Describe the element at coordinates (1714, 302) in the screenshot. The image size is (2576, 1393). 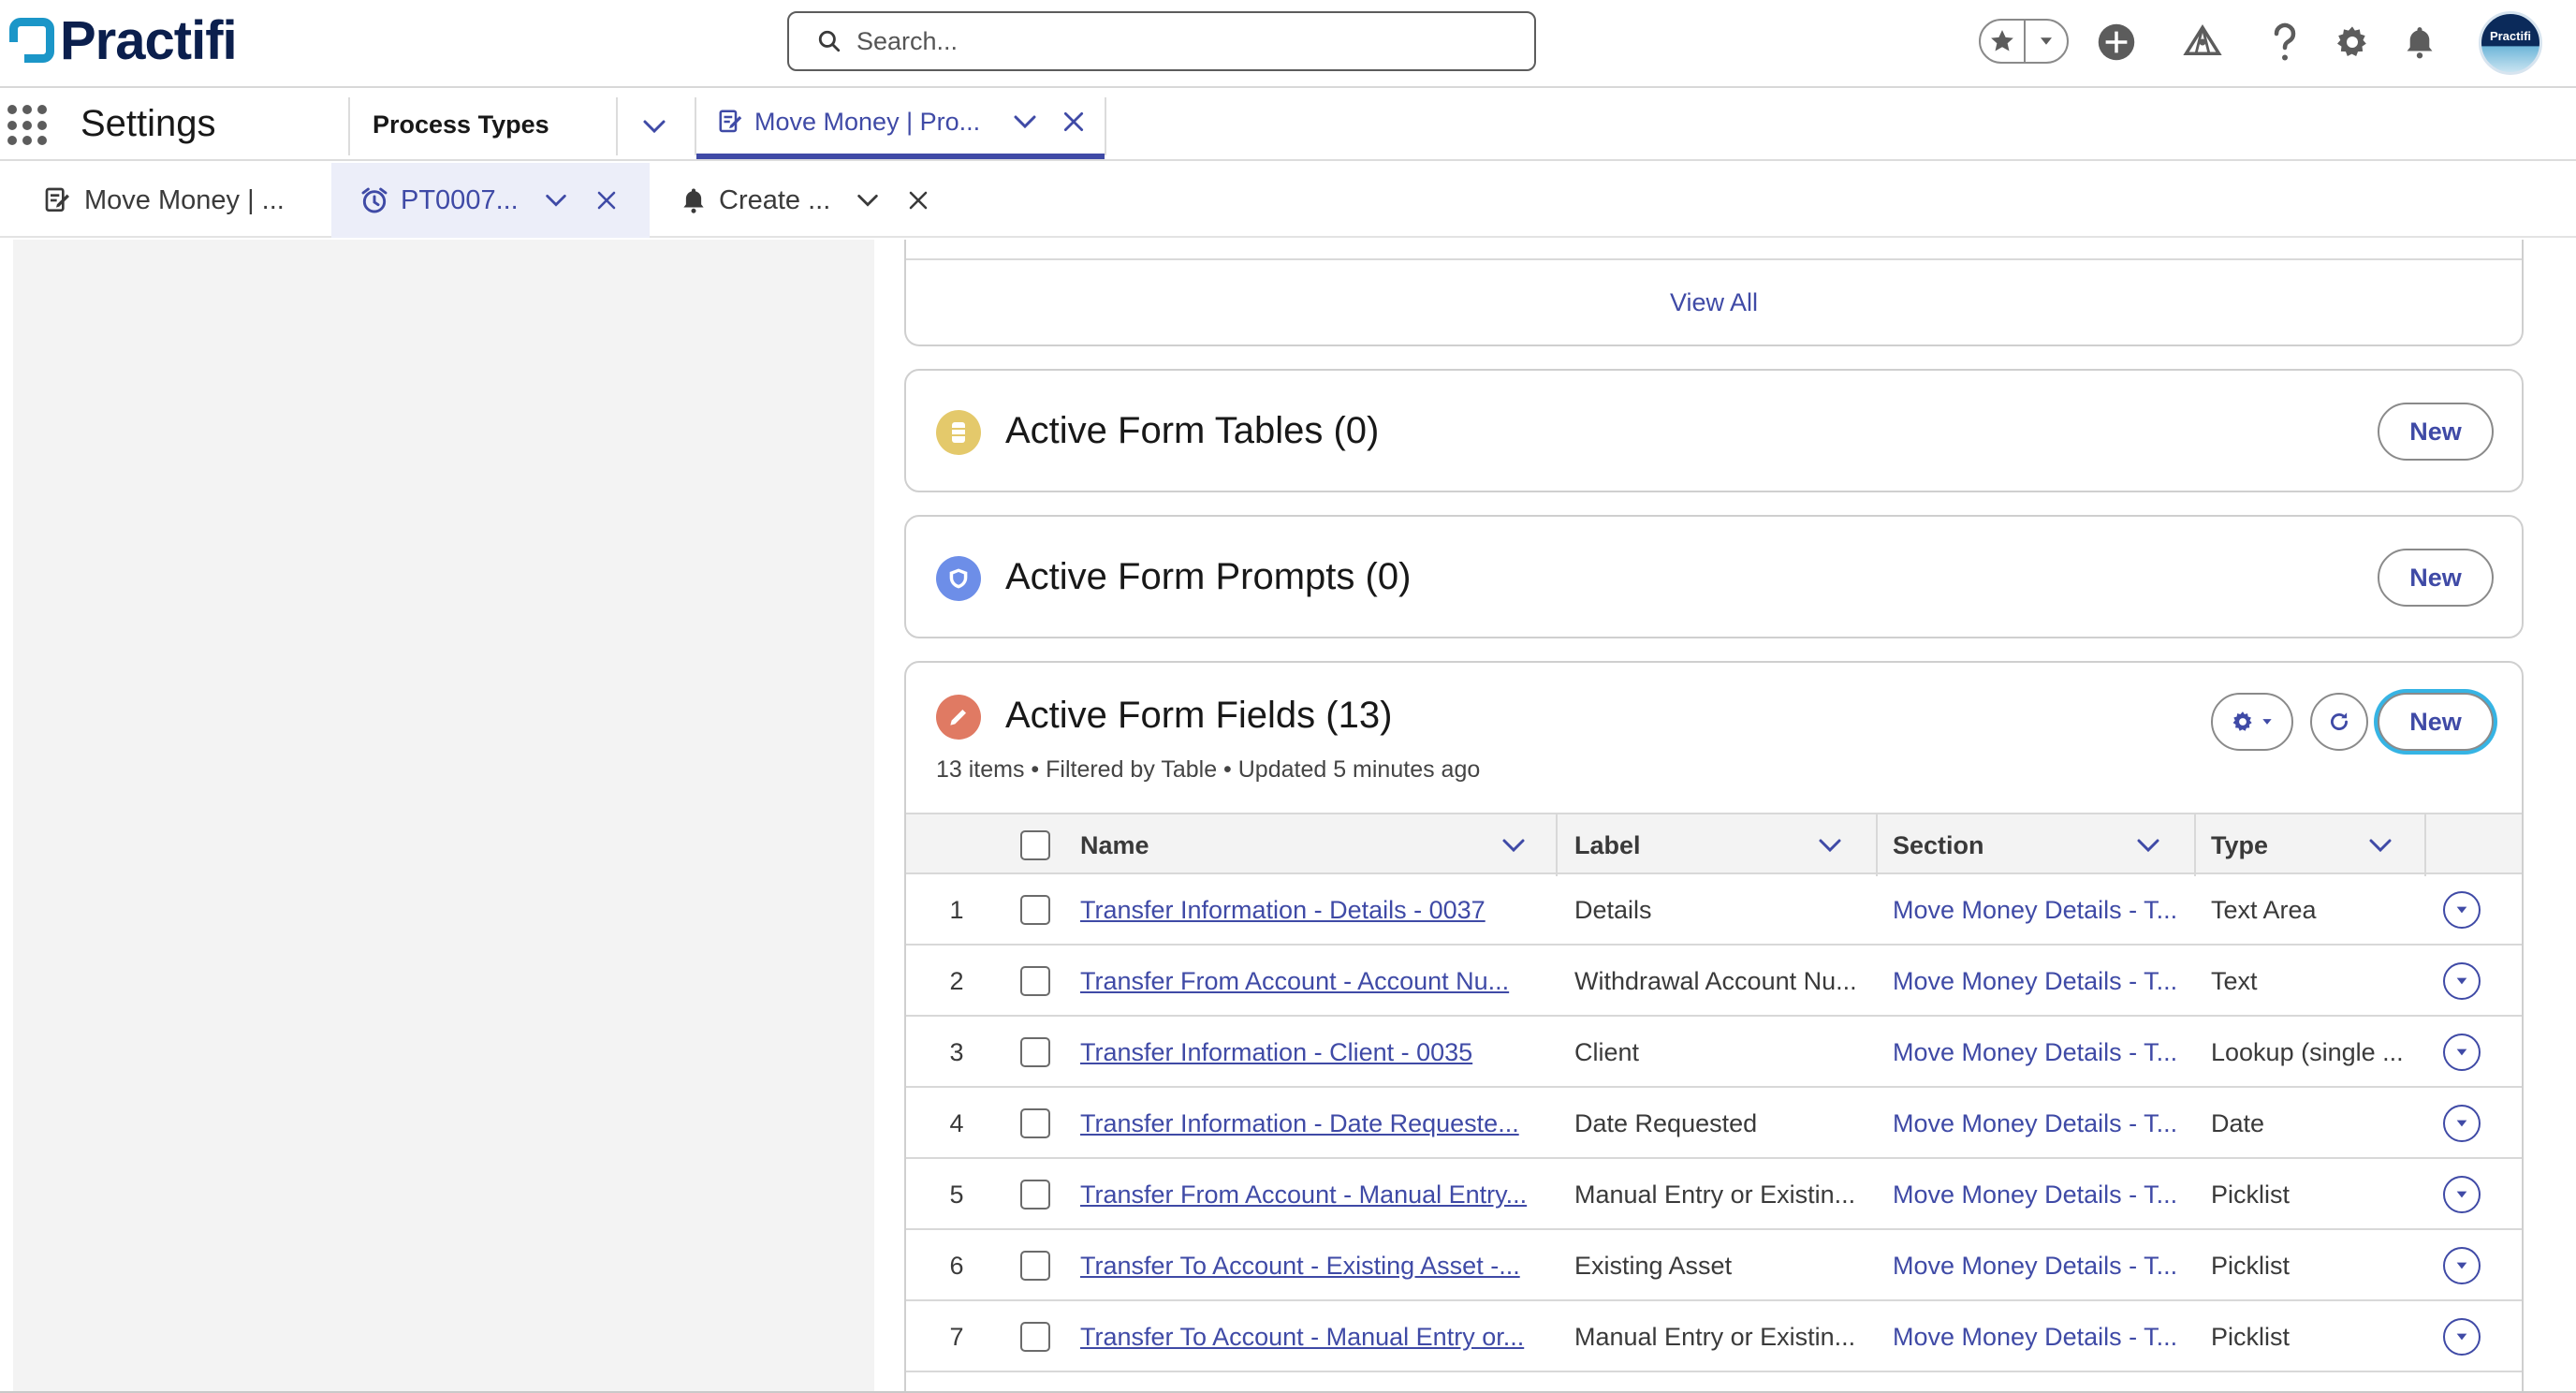
I see `view-all-link: View All` at that location.